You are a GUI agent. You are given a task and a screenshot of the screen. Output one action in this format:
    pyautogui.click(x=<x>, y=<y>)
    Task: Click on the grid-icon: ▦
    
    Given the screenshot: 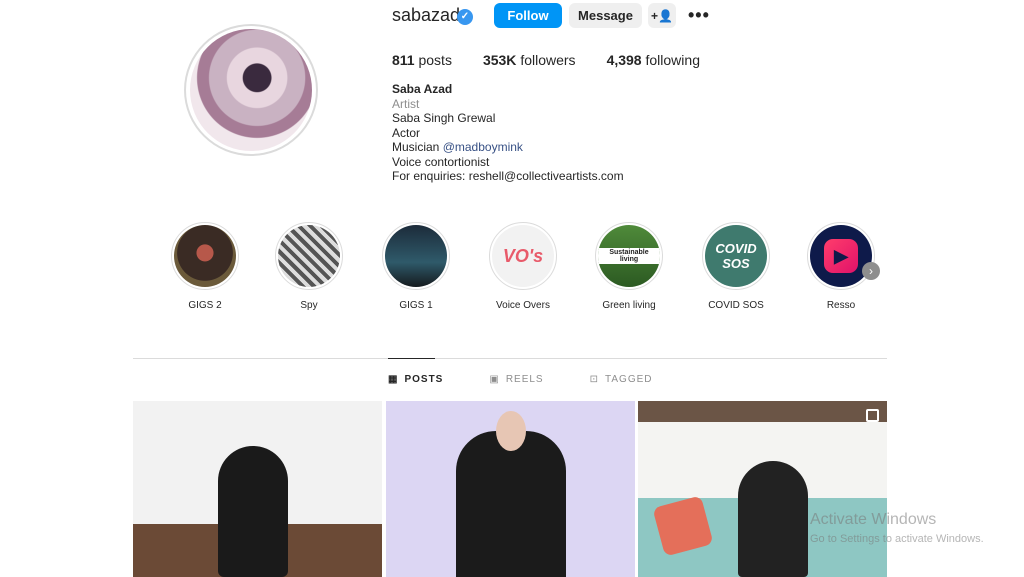 What is the action you would take?
    pyautogui.click(x=393, y=379)
    